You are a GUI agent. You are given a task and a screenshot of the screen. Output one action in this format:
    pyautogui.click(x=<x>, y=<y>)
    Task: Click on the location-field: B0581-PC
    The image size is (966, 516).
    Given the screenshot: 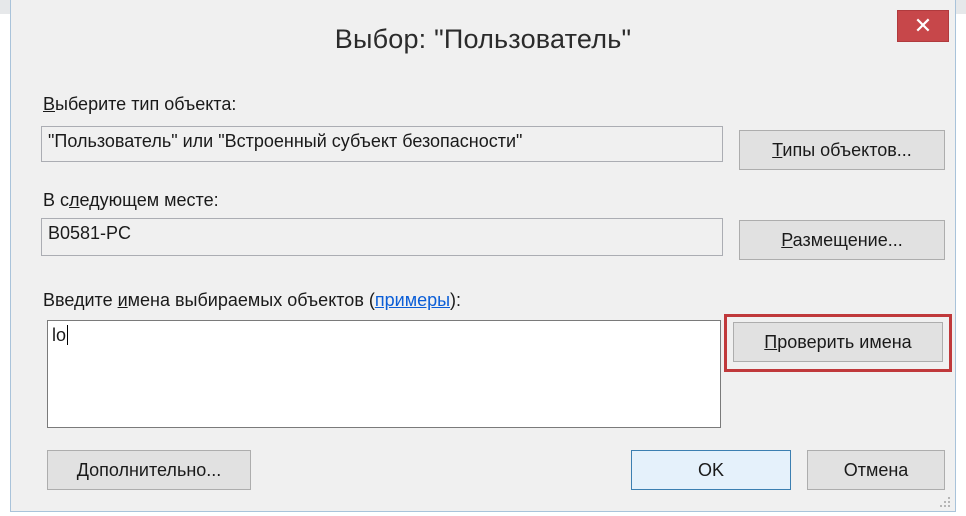 What is the action you would take?
    pyautogui.click(x=382, y=237)
    